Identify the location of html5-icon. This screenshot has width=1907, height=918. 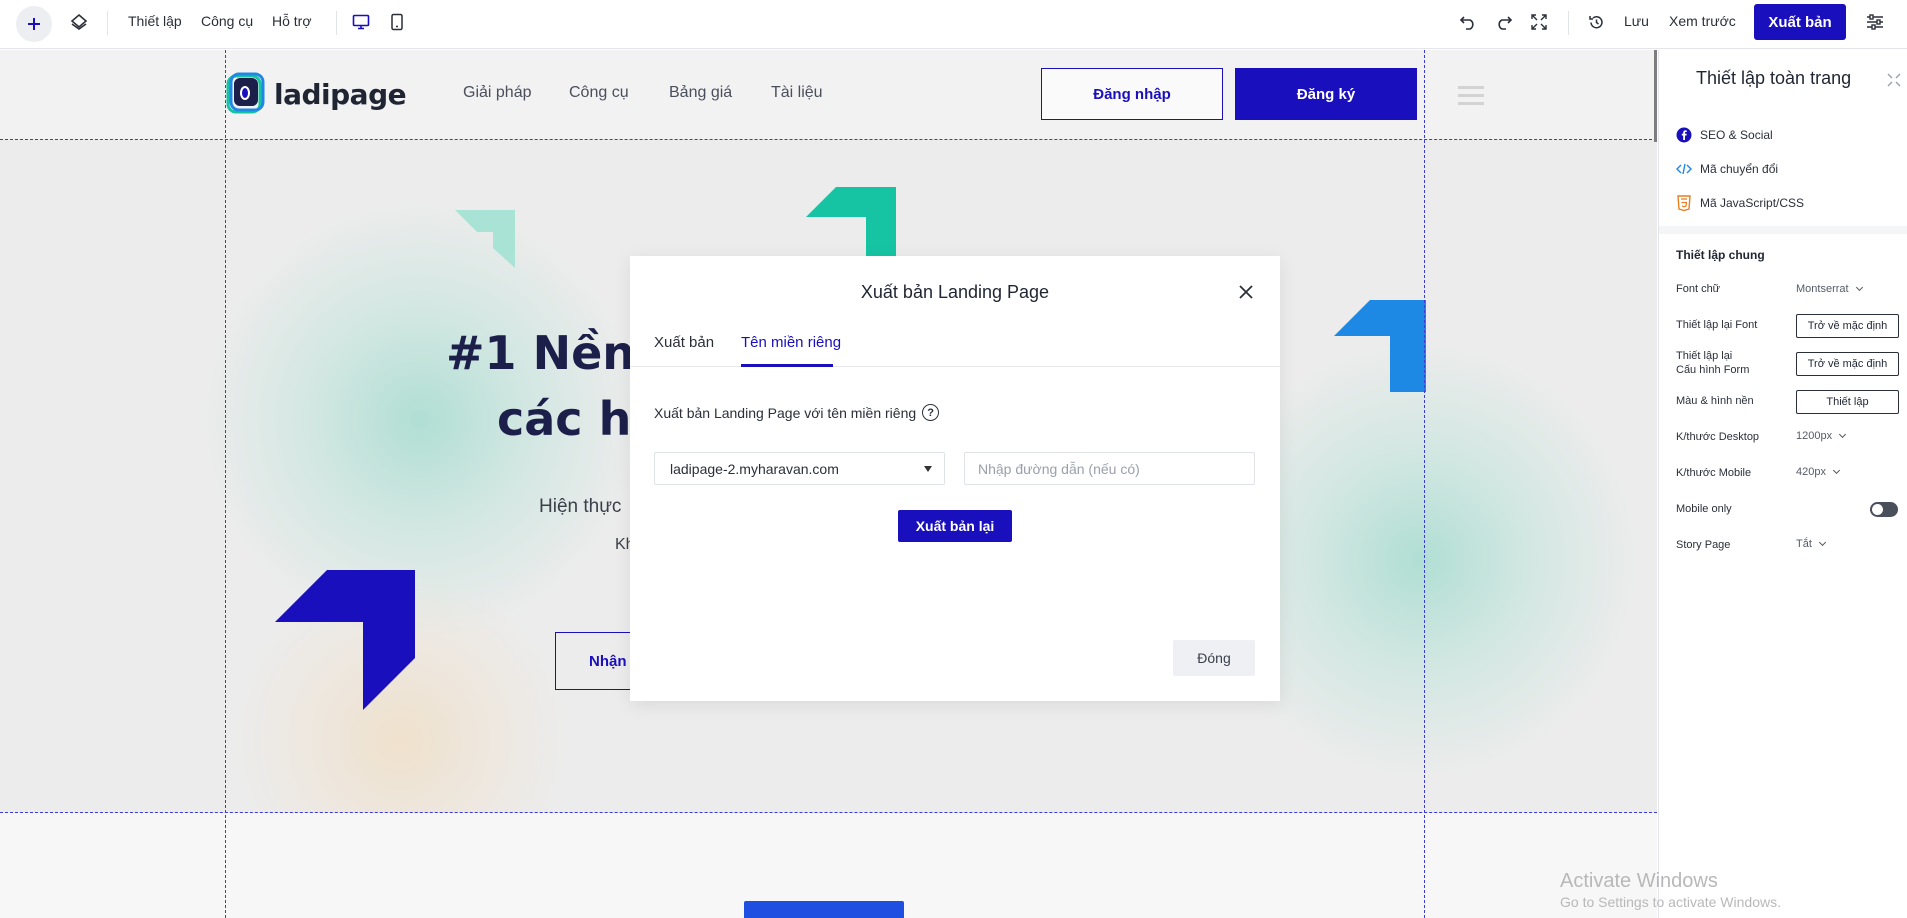
(1684, 203).